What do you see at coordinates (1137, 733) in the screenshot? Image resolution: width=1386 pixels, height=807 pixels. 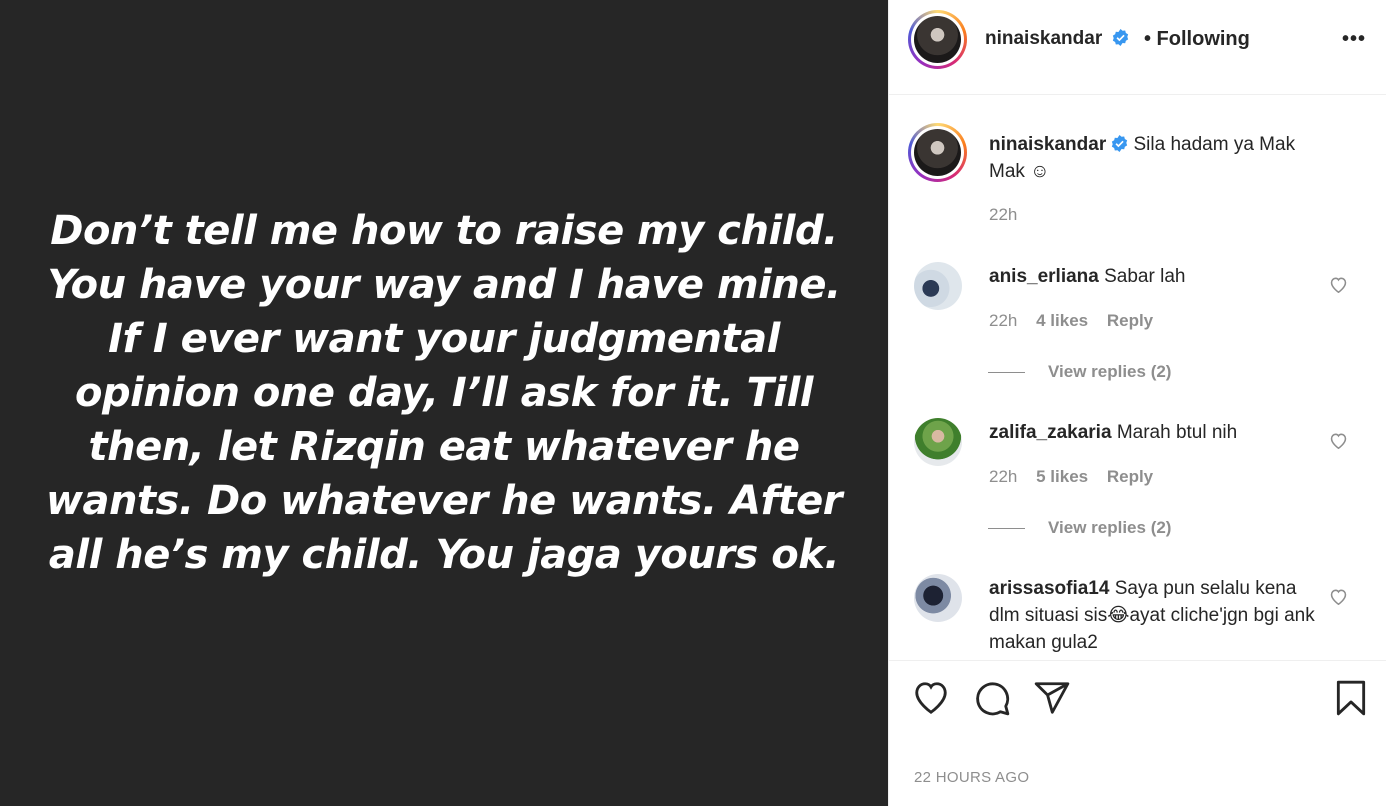 I see `action-bar: 22 HOURS AGO` at bounding box center [1137, 733].